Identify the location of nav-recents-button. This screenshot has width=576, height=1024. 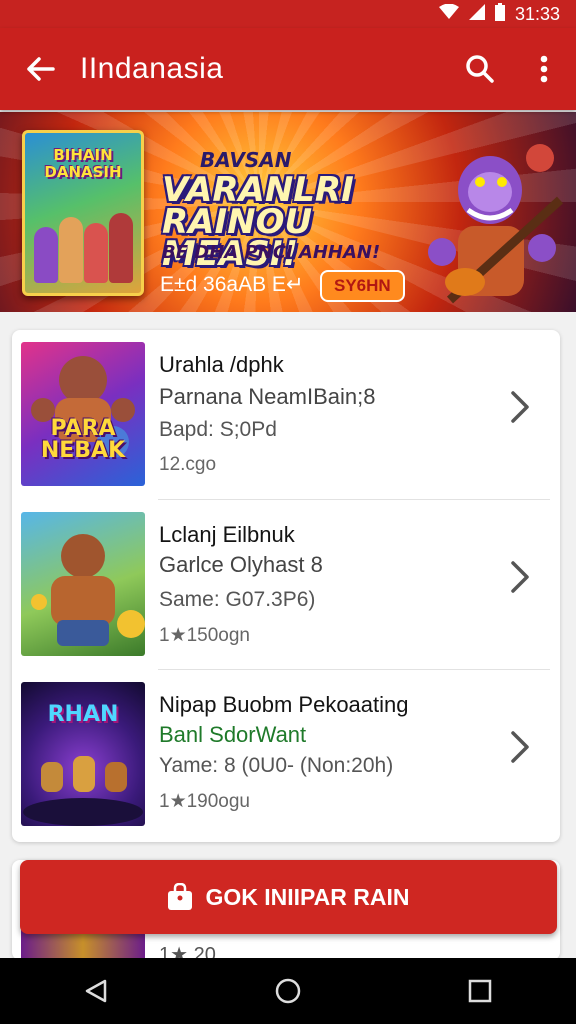
(480, 991).